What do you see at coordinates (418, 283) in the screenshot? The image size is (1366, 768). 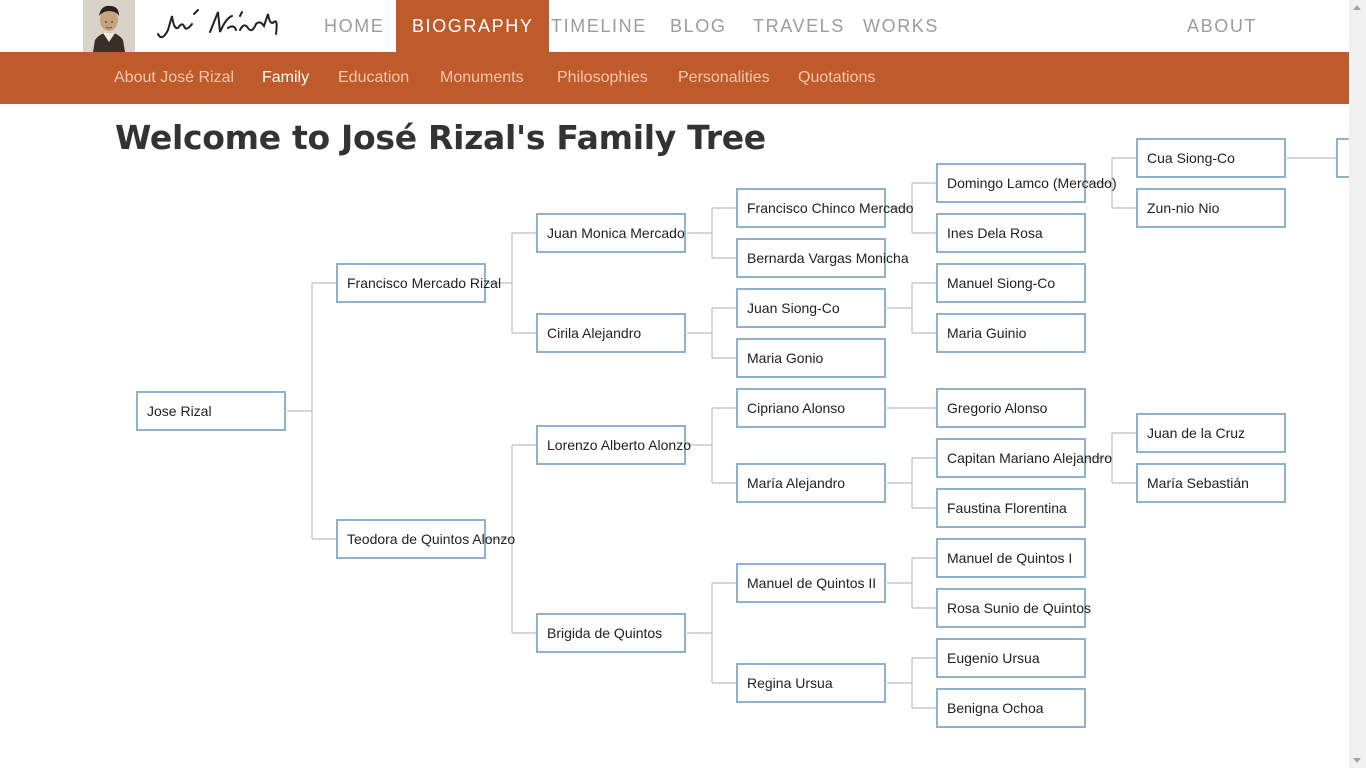 I see `tree-node-father: Francisco Mercado Rizal` at bounding box center [418, 283].